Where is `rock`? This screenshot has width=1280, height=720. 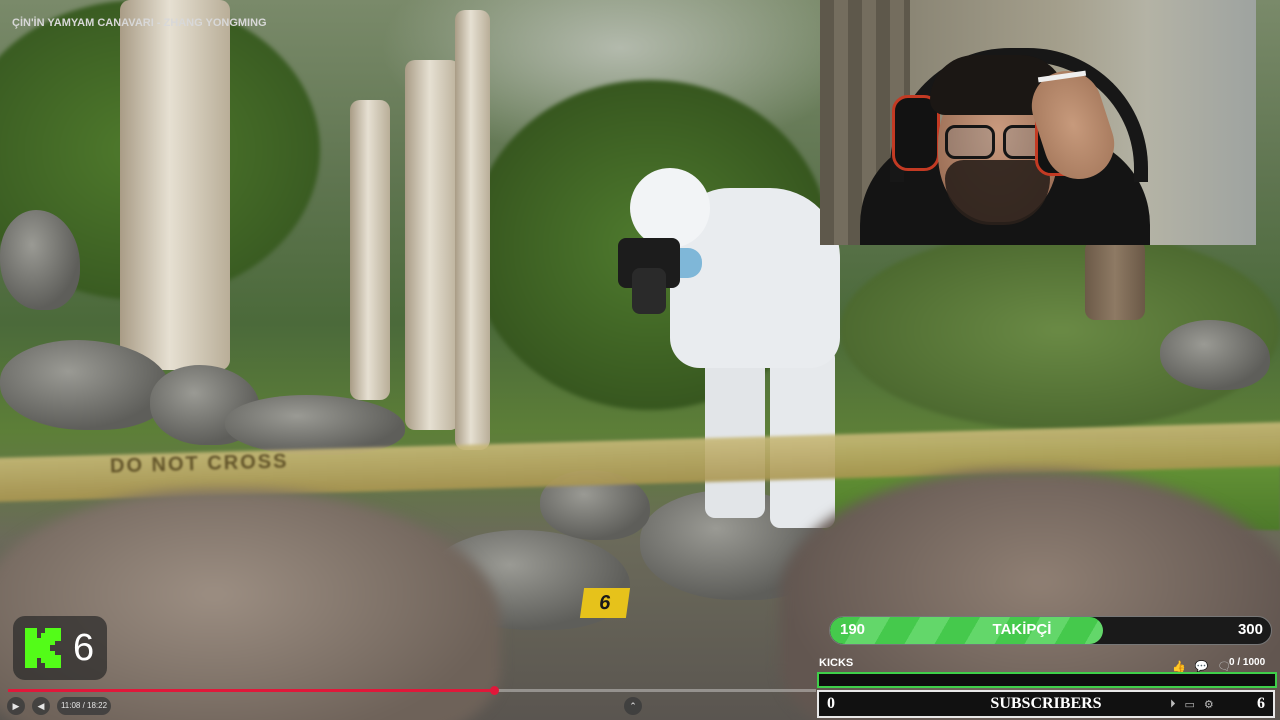
rock is located at coordinates (315, 425).